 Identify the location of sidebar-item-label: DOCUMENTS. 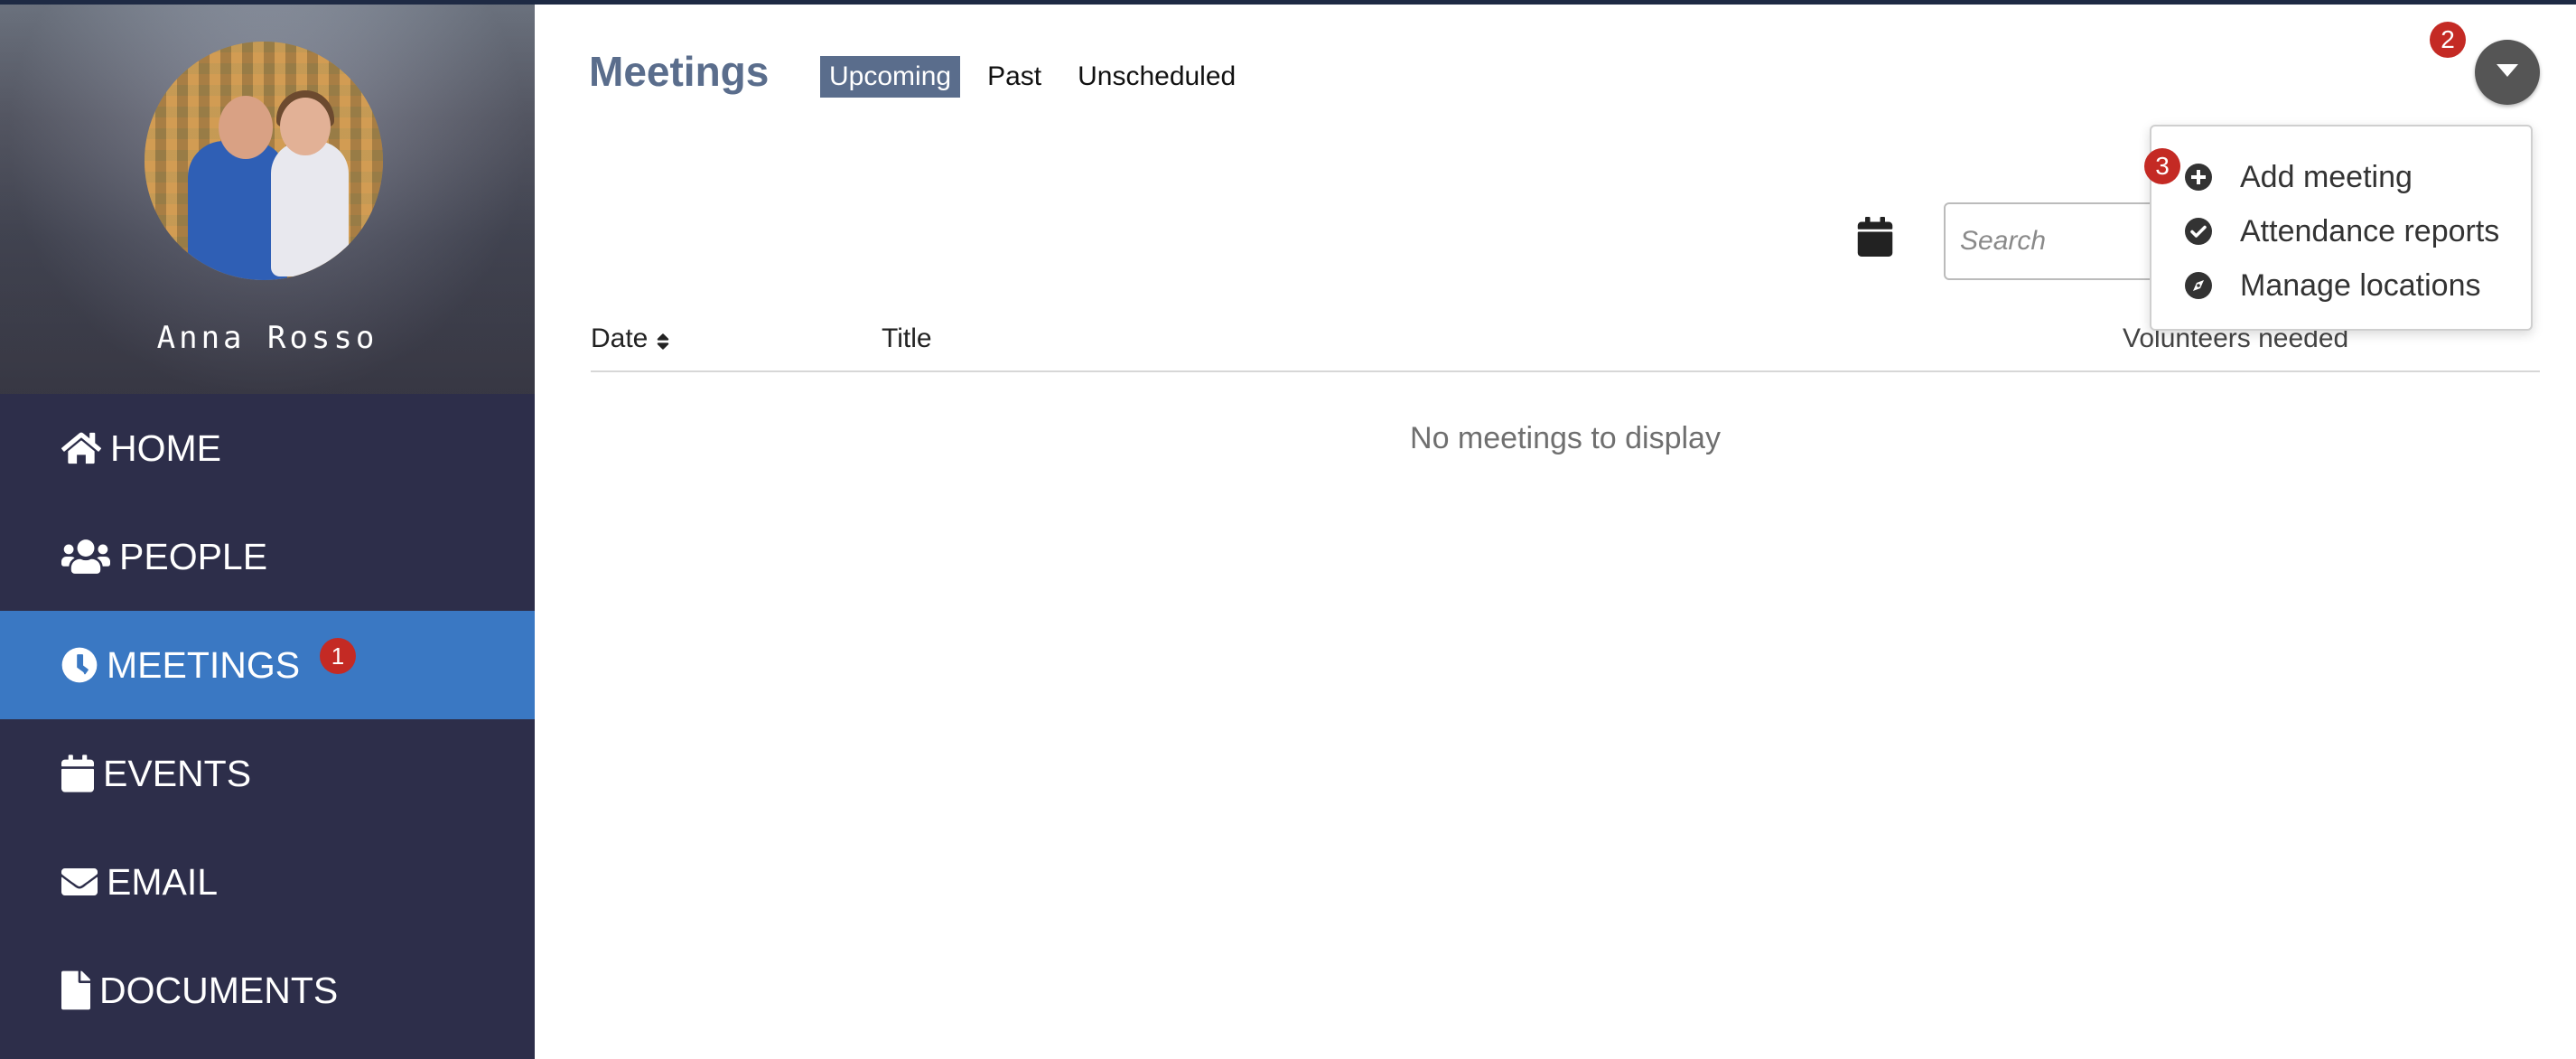
(219, 990).